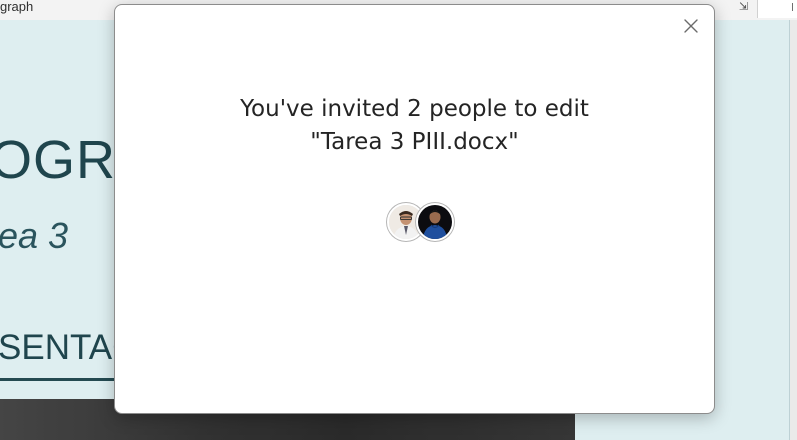 The image size is (797, 440). Describe the element at coordinates (414, 109) in the screenshot. I see `dialog-title-line-1: You've invited 2 people to edit` at that location.